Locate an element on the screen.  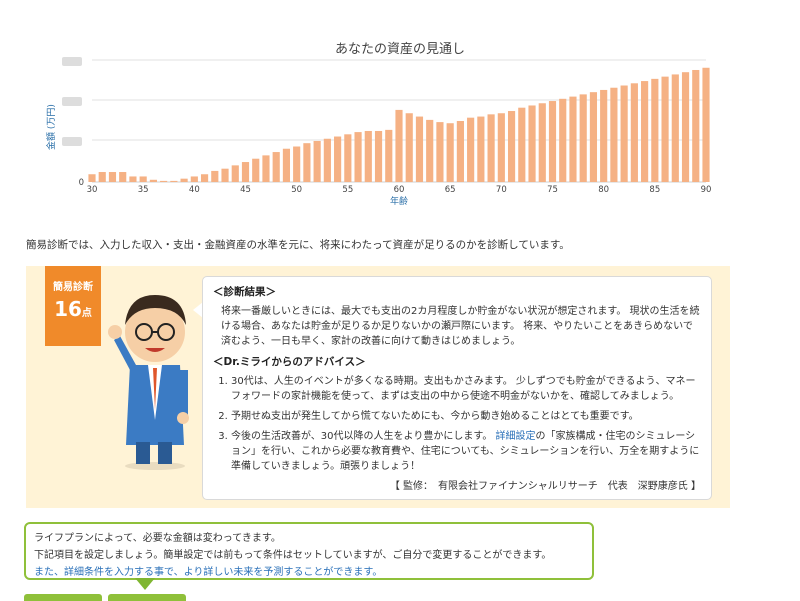
x-tick-label: 55 is located at coordinates (347, 190).